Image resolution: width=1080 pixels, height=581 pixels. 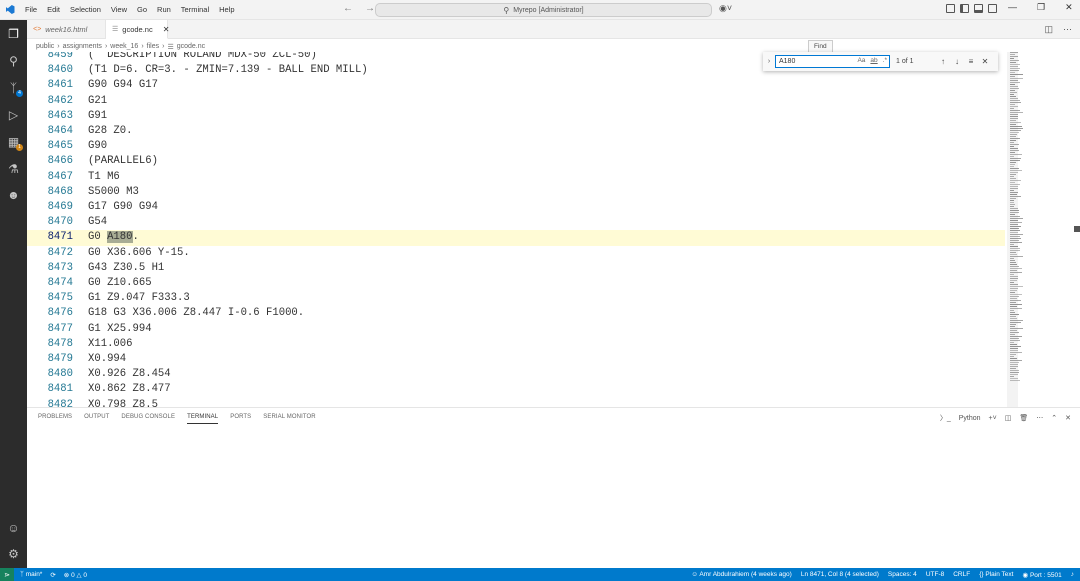 What do you see at coordinates (1054, 418) in the screenshot?
I see `maximize-panel-icon: ⌃` at bounding box center [1054, 418].